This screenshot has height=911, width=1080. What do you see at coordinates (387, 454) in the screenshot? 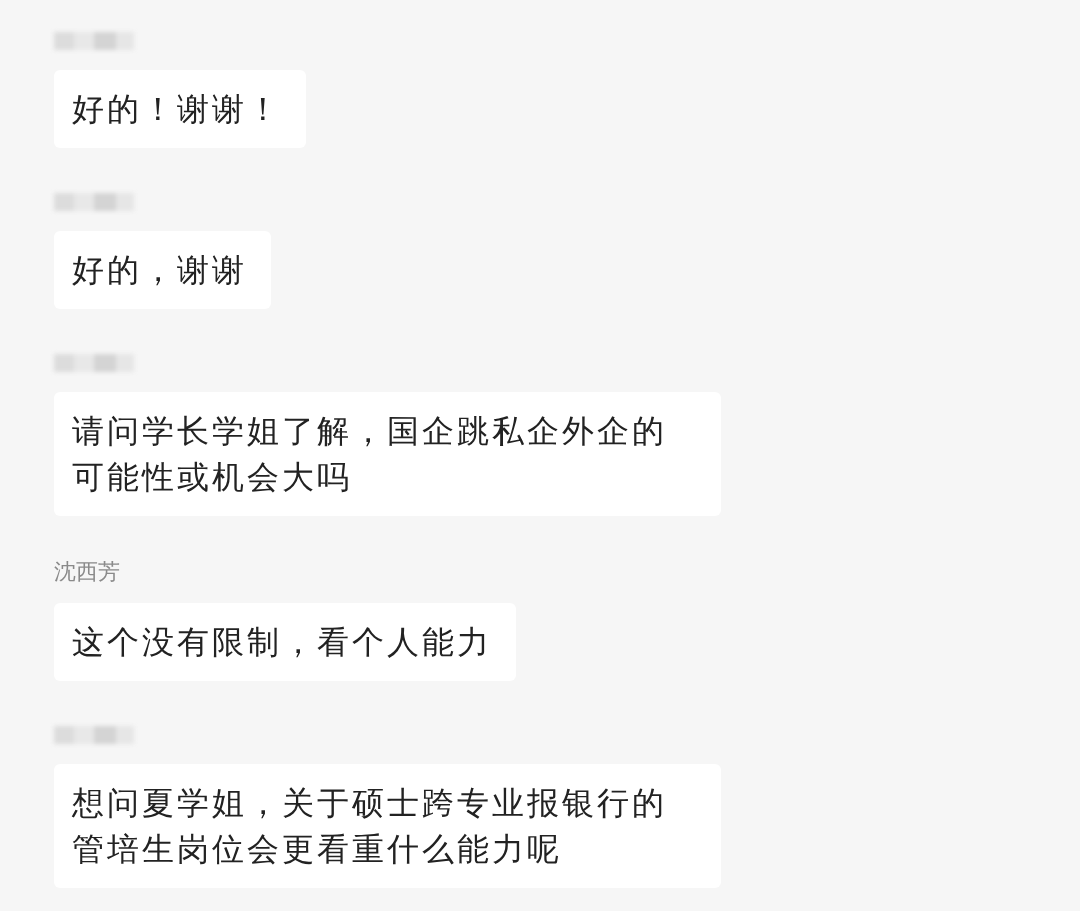
I see `message-bubble: 请问学长学姐了解，国企跳私企外企的可能性或机会大吗` at bounding box center [387, 454].